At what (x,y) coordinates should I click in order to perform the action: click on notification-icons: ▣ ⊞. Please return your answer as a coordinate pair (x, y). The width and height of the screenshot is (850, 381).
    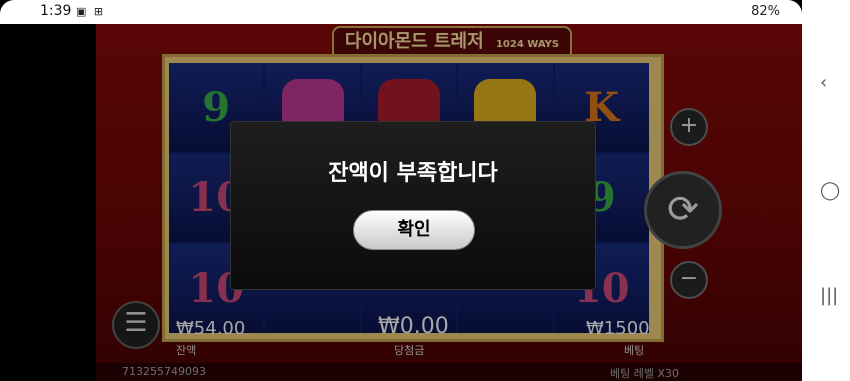
    Looking at the image, I should click on (91, 11).